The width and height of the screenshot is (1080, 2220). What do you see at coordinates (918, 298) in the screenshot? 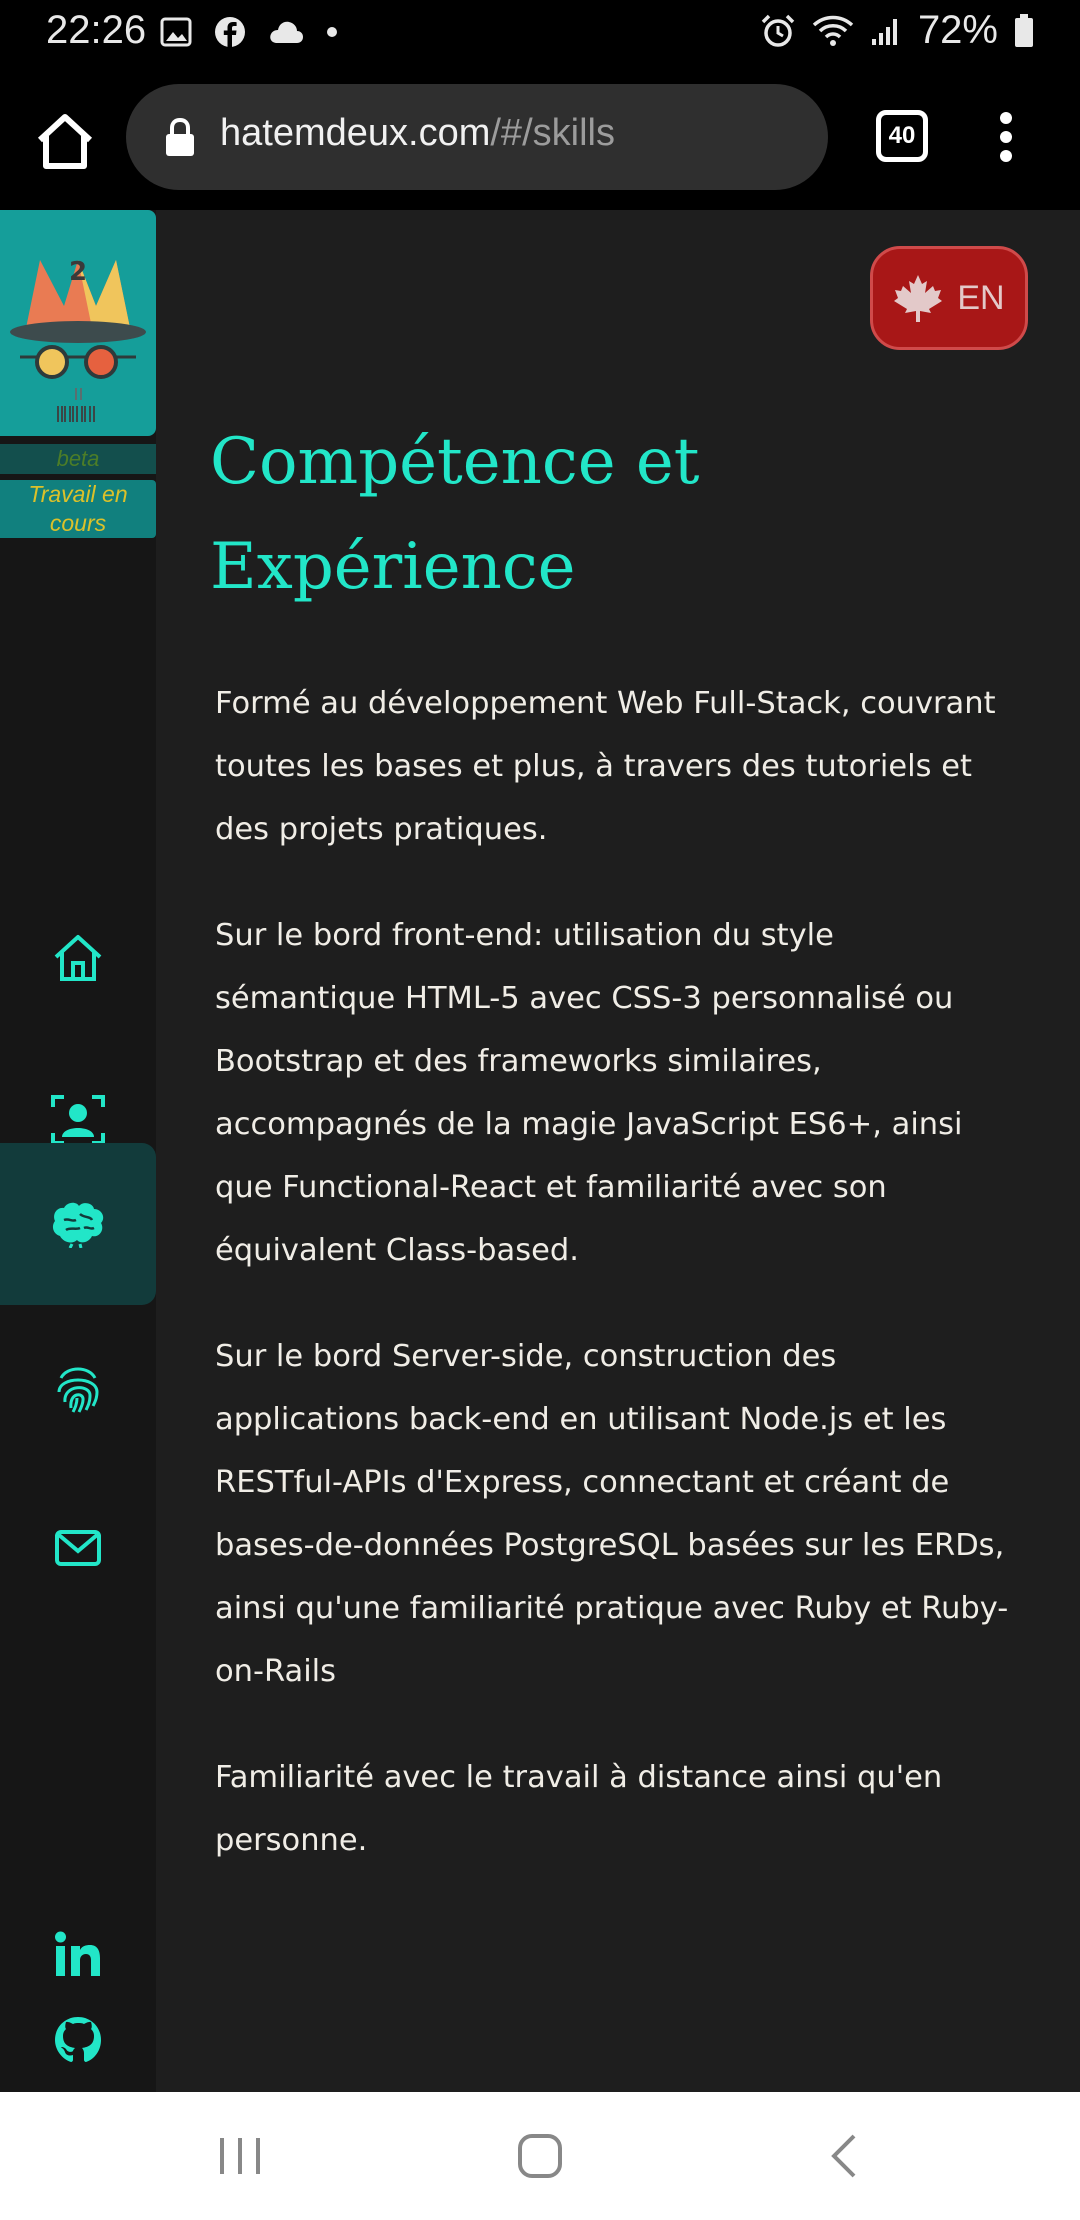
I see `maple-leaf-icon` at bounding box center [918, 298].